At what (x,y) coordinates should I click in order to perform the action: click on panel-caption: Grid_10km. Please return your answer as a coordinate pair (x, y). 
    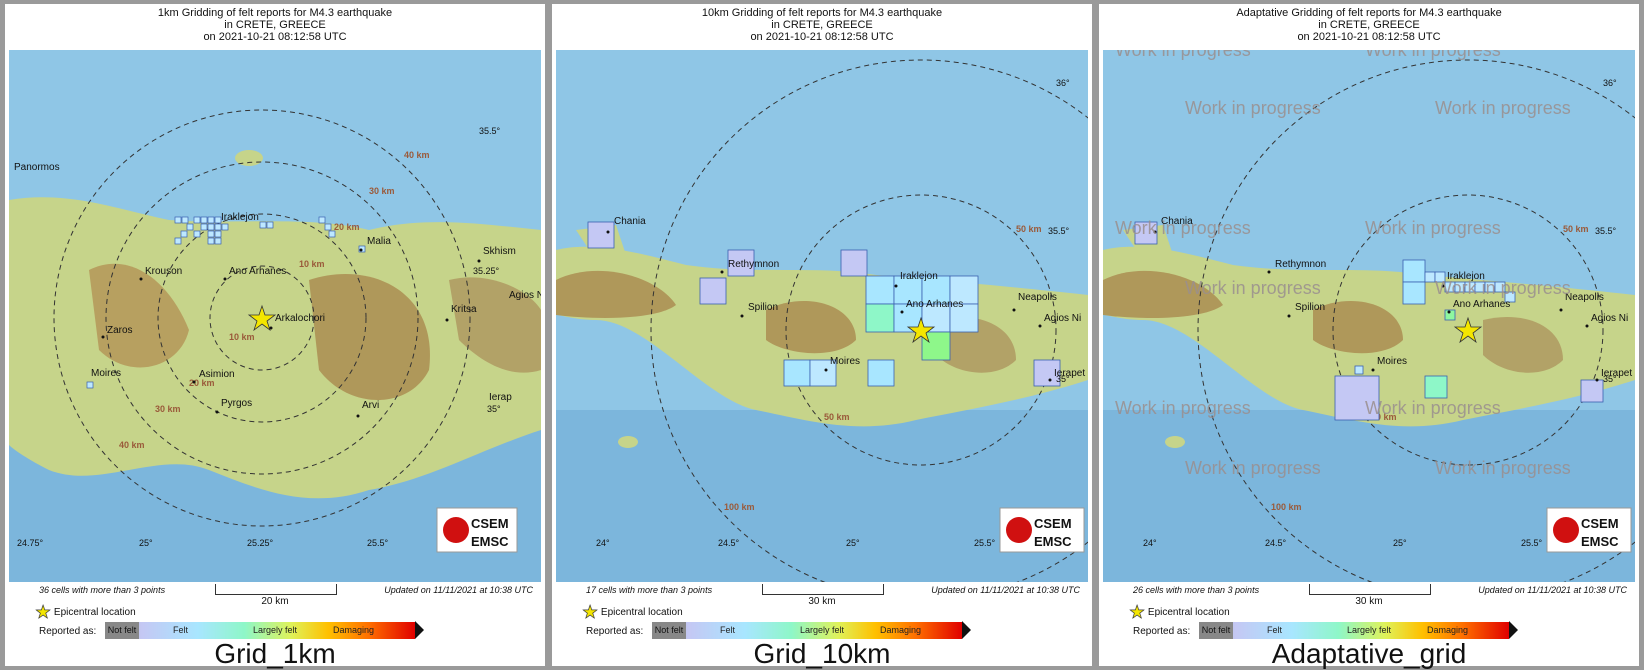
    Looking at the image, I should click on (822, 653).